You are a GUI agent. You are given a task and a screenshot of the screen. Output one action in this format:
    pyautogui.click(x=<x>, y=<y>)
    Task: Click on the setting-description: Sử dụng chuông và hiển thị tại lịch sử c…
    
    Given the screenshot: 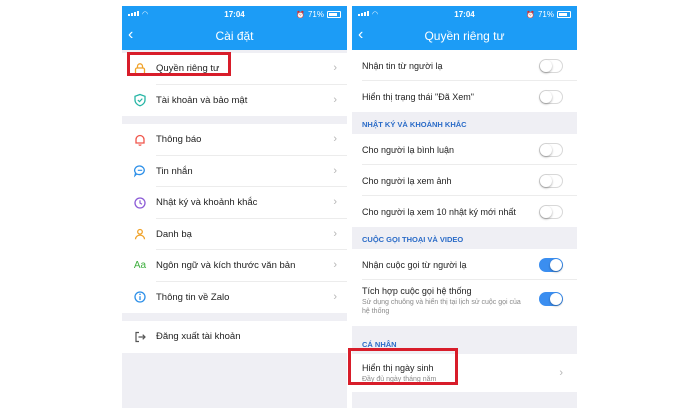 What is the action you would take?
    pyautogui.click(x=441, y=307)
    